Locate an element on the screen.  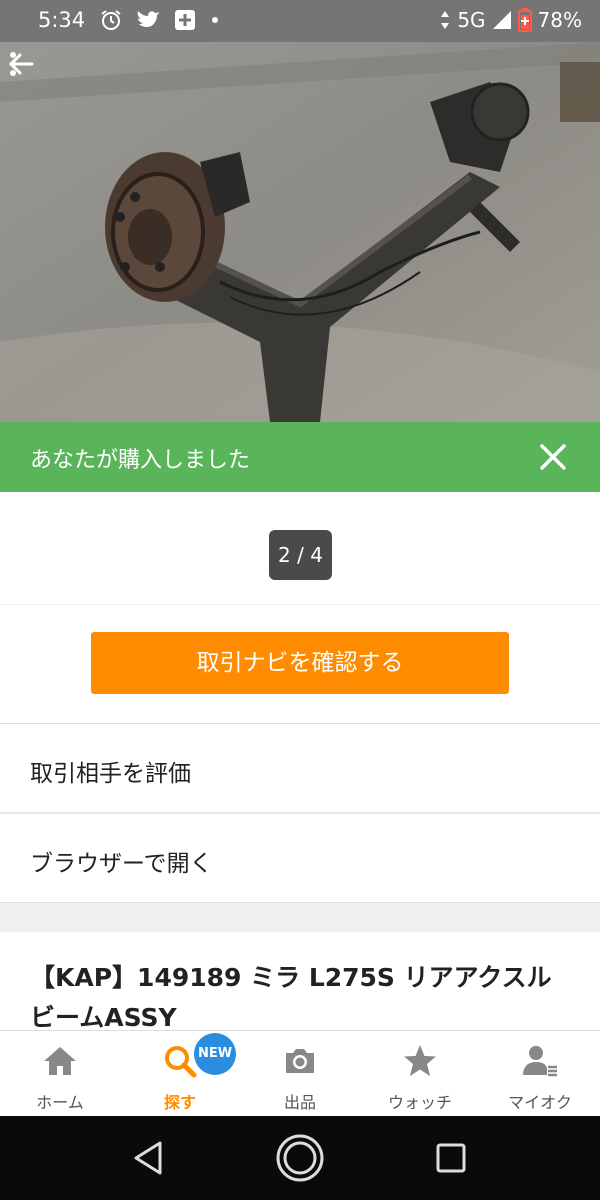
trade-navi-button: 取引ナビを確認する is located at coordinates (300, 663).